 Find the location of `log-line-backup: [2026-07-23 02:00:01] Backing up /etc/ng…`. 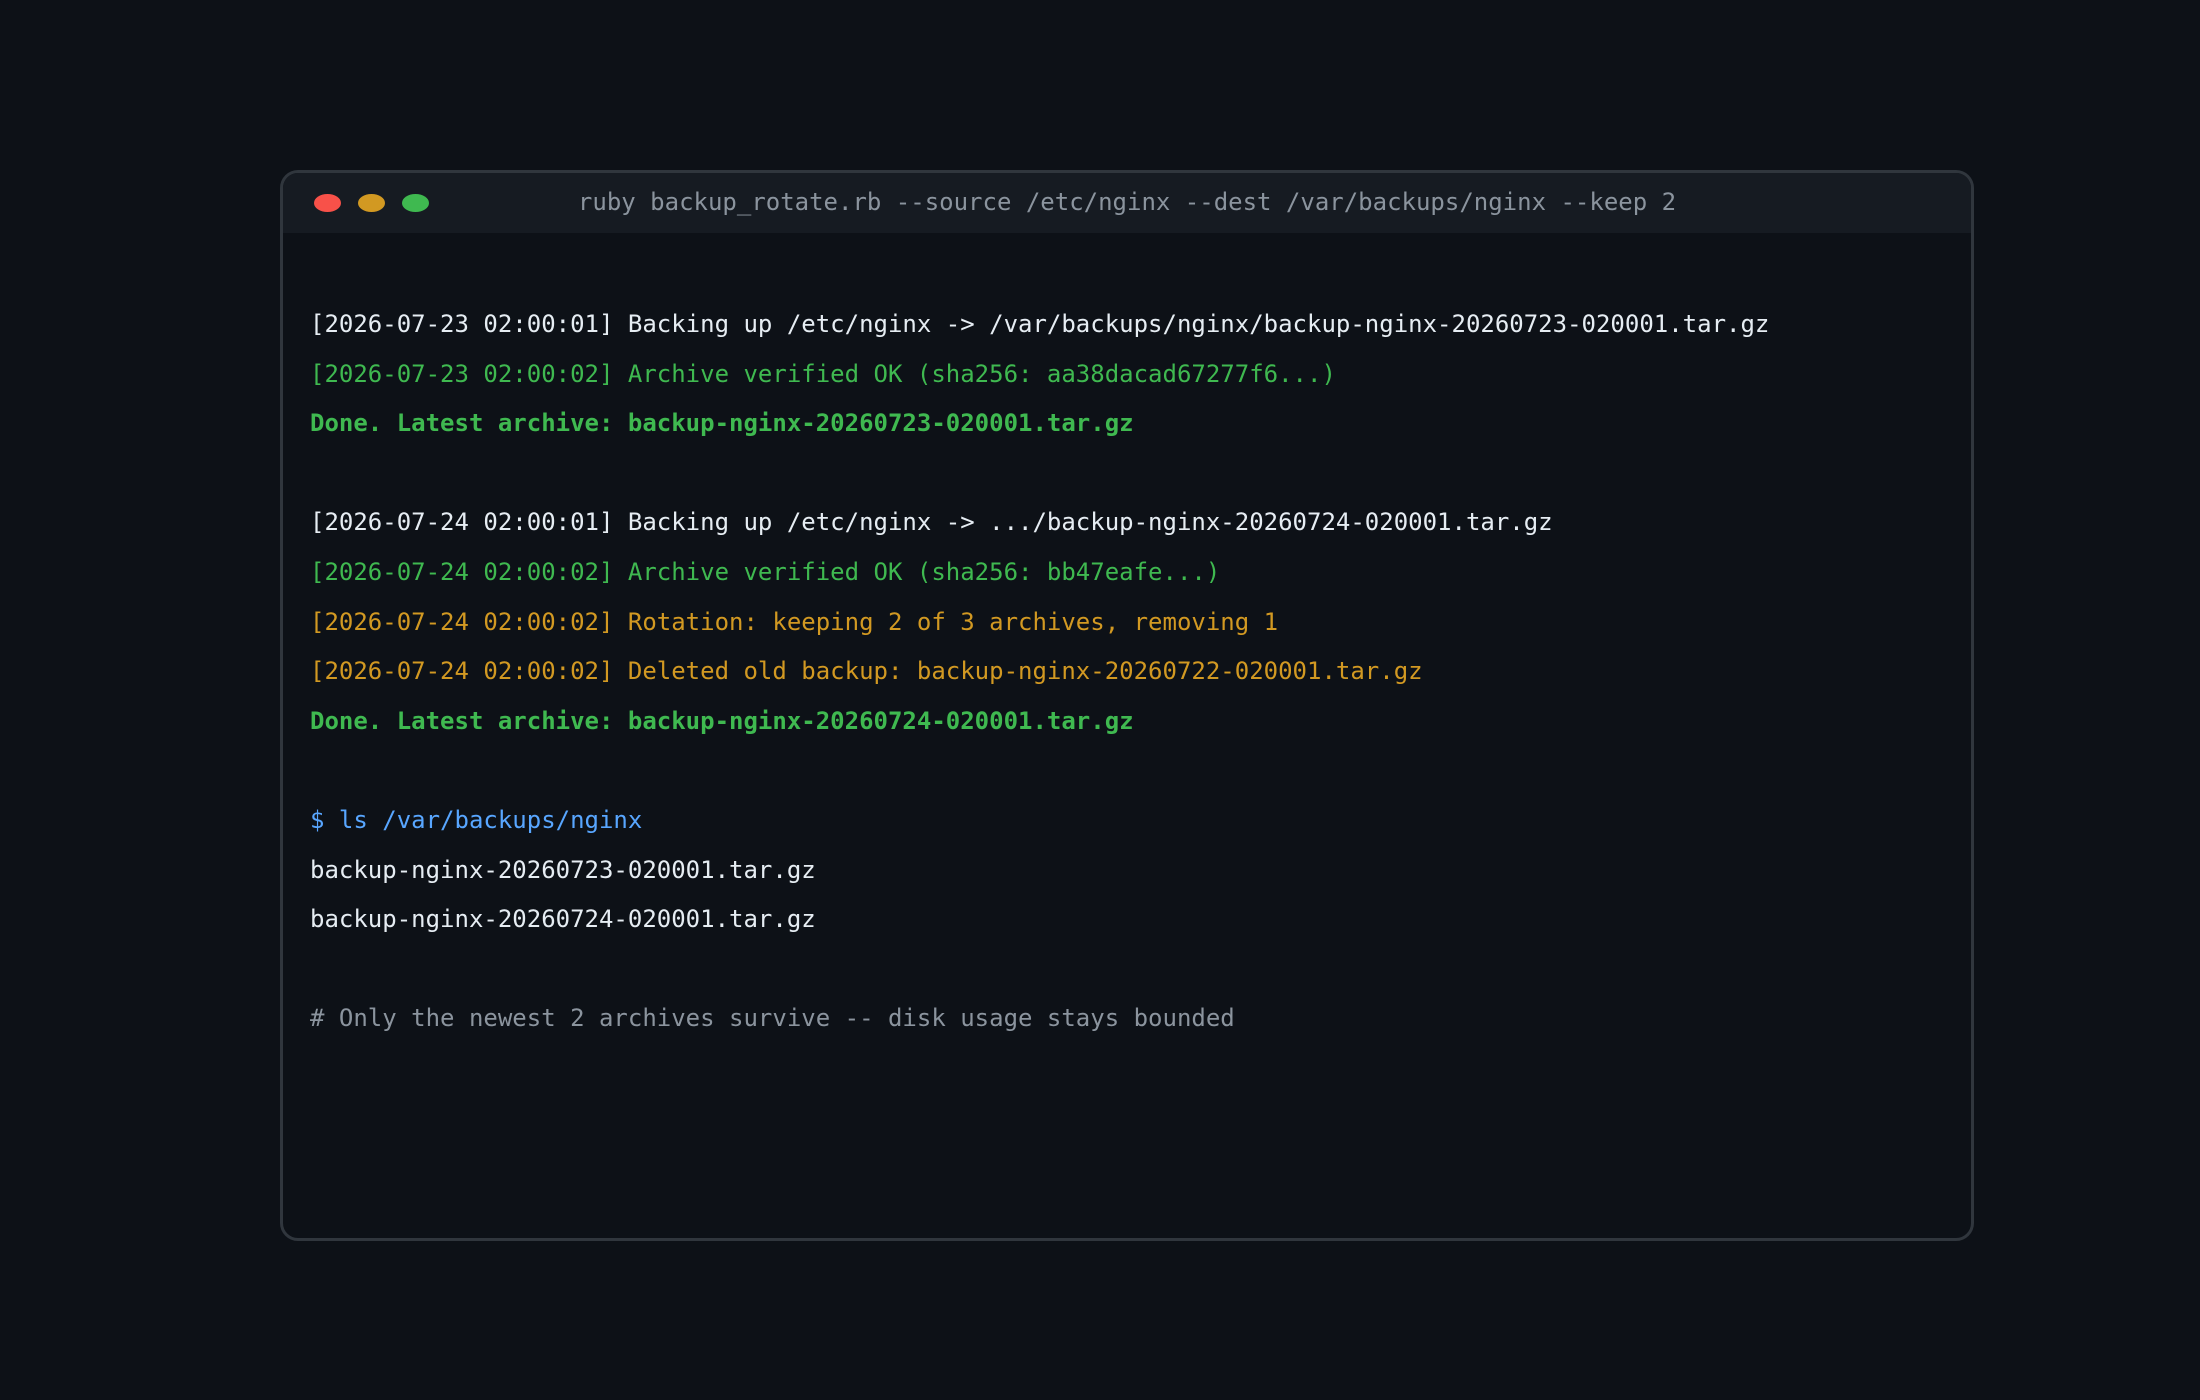

log-line-backup: [2026-07-23 02:00:01] Backing up /etc/ng… is located at coordinates (1040, 324).